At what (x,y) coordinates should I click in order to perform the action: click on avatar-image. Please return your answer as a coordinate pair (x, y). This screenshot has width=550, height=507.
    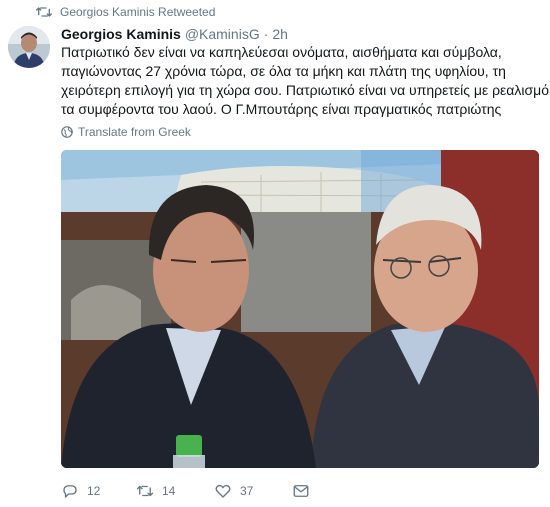
    Looking at the image, I should click on (29, 47).